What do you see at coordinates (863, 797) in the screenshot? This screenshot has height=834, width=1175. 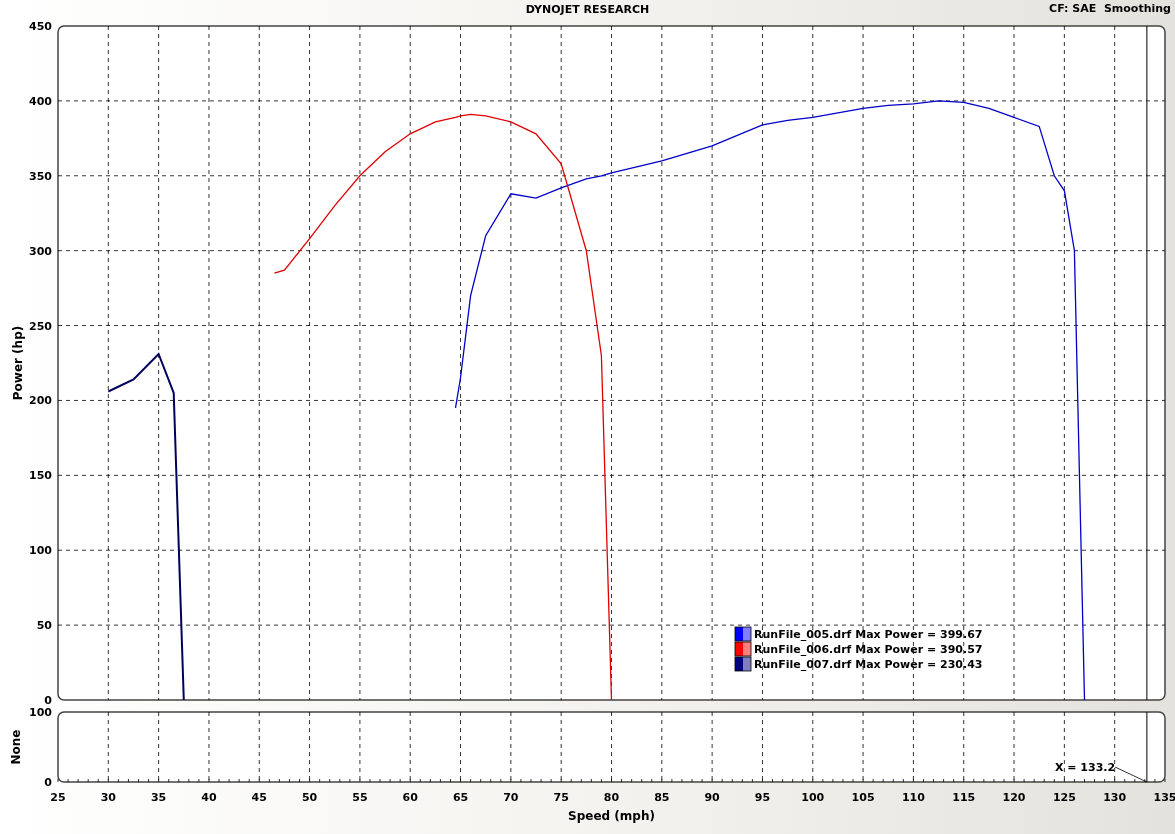 I see `x-tick-label: 105` at bounding box center [863, 797].